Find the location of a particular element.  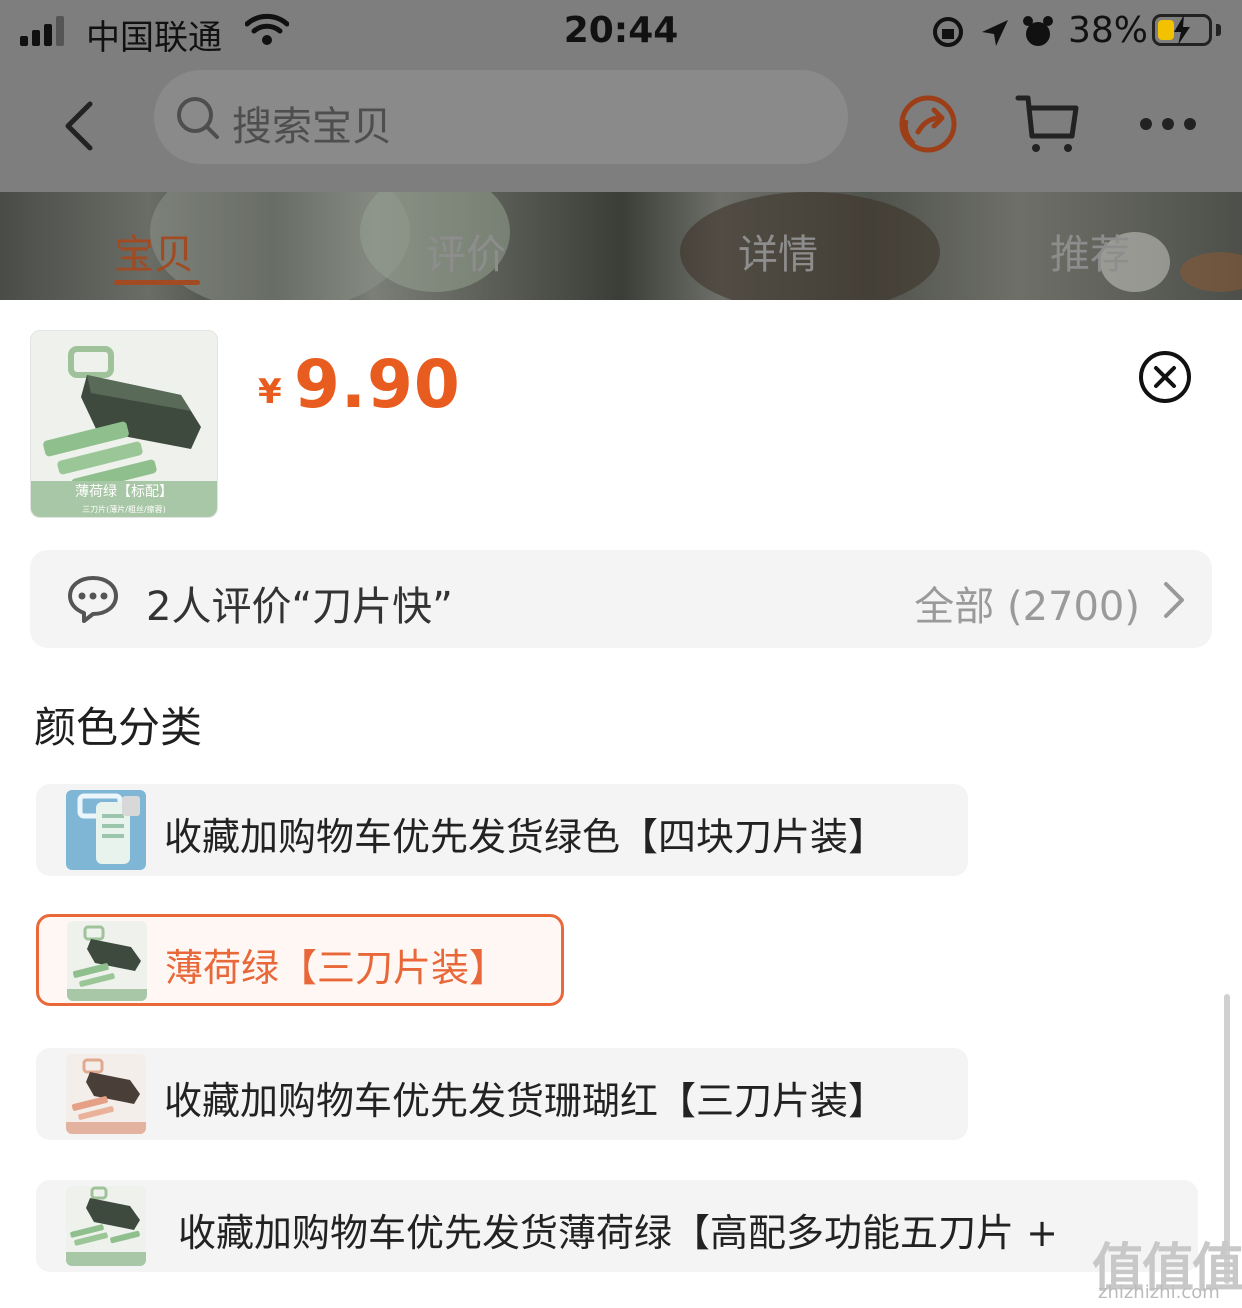

review-summary-text: 2人评价“刀片快” is located at coordinates (299, 607).